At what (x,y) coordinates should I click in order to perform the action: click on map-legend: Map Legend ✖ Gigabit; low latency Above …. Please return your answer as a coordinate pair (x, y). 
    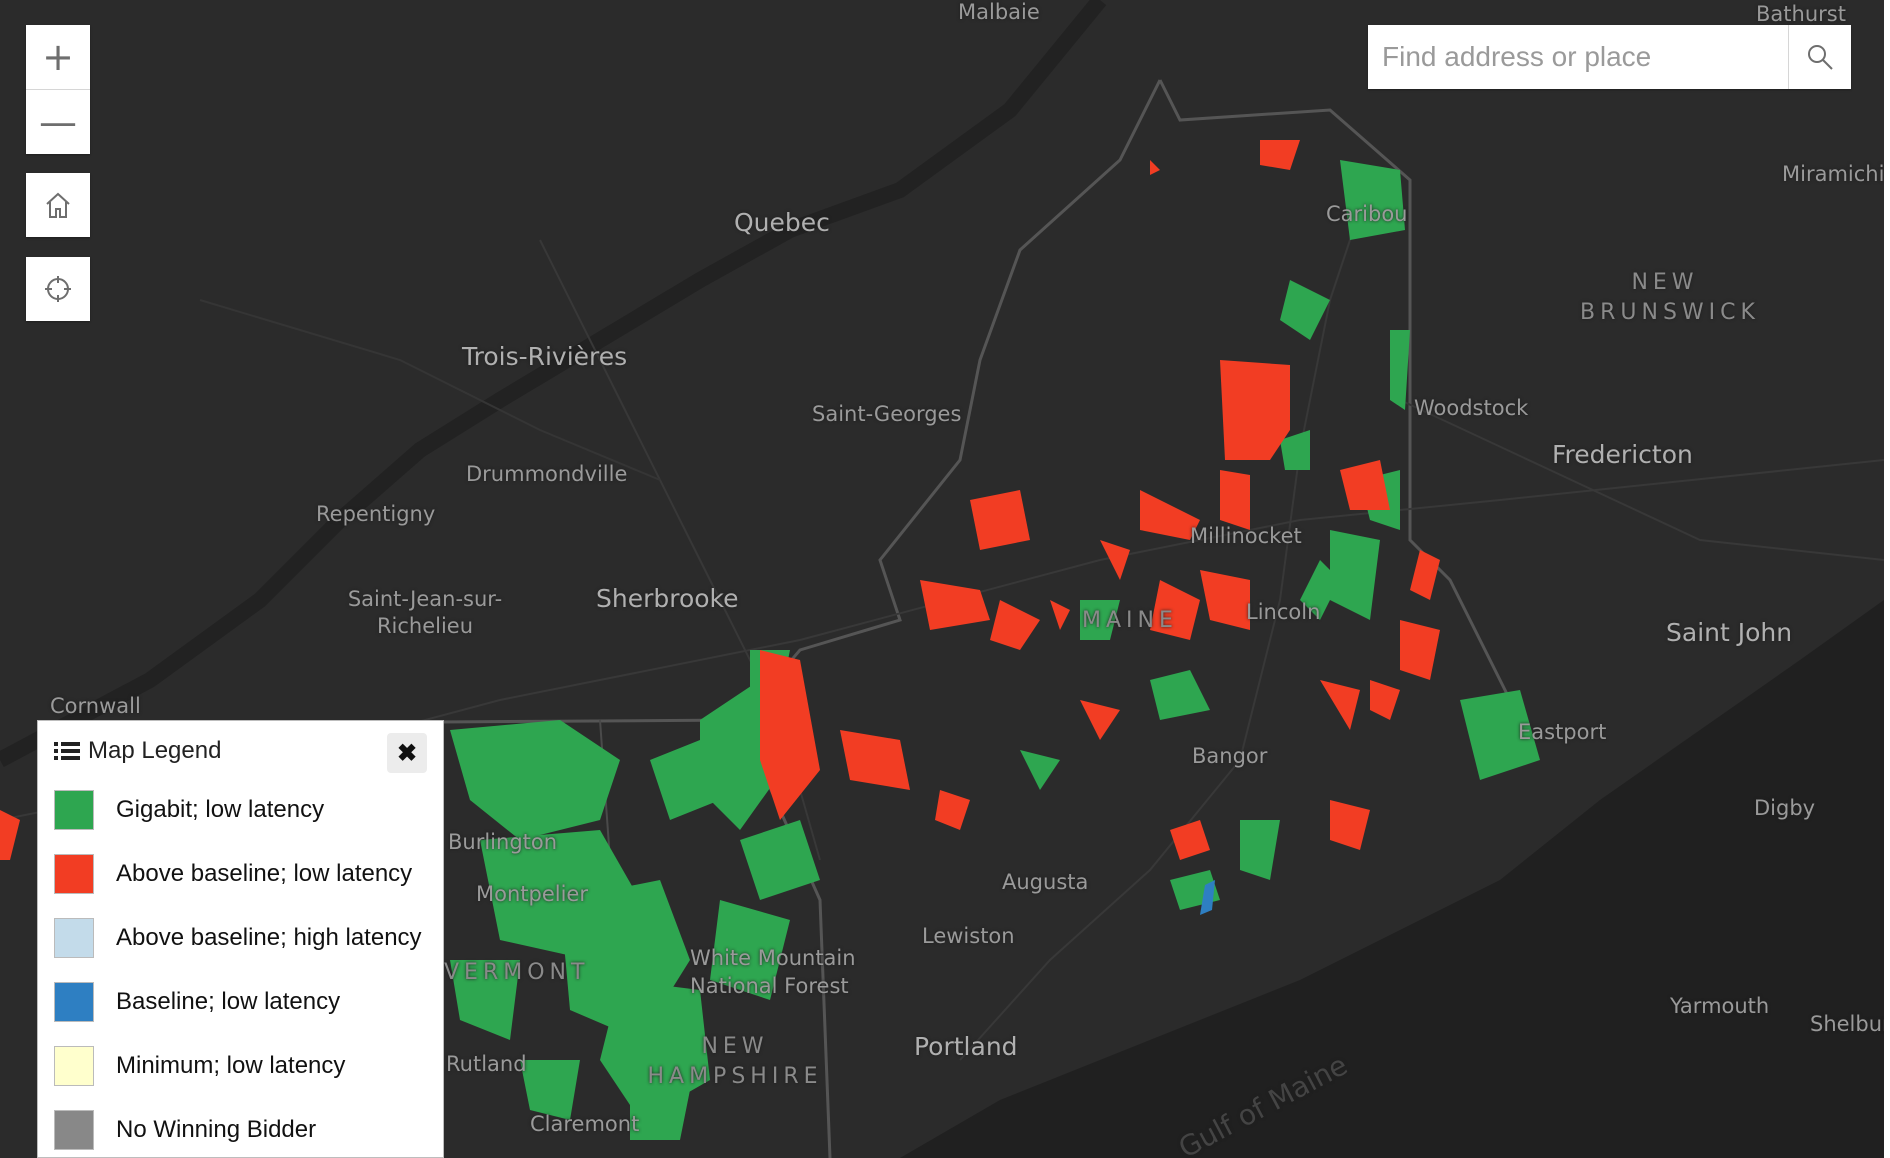
    Looking at the image, I should click on (240, 939).